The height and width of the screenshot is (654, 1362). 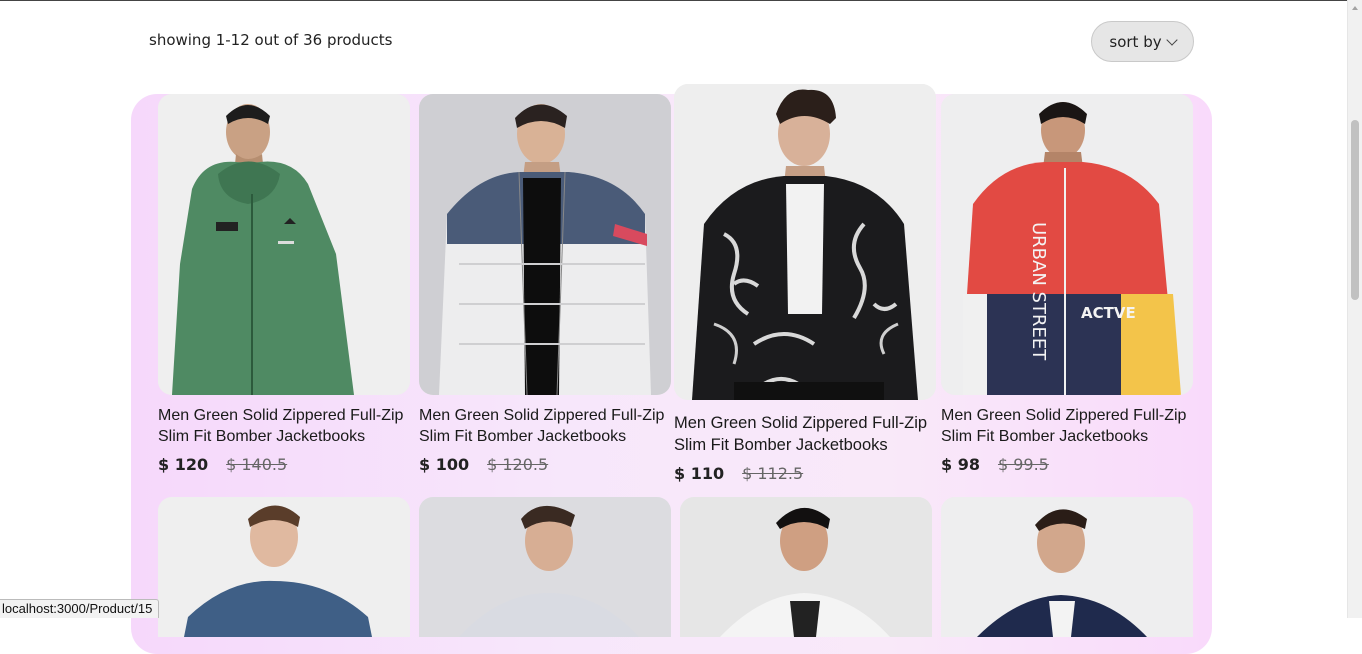 What do you see at coordinates (1108, 313) in the screenshot?
I see `jacket-print-chest: ACTVE` at bounding box center [1108, 313].